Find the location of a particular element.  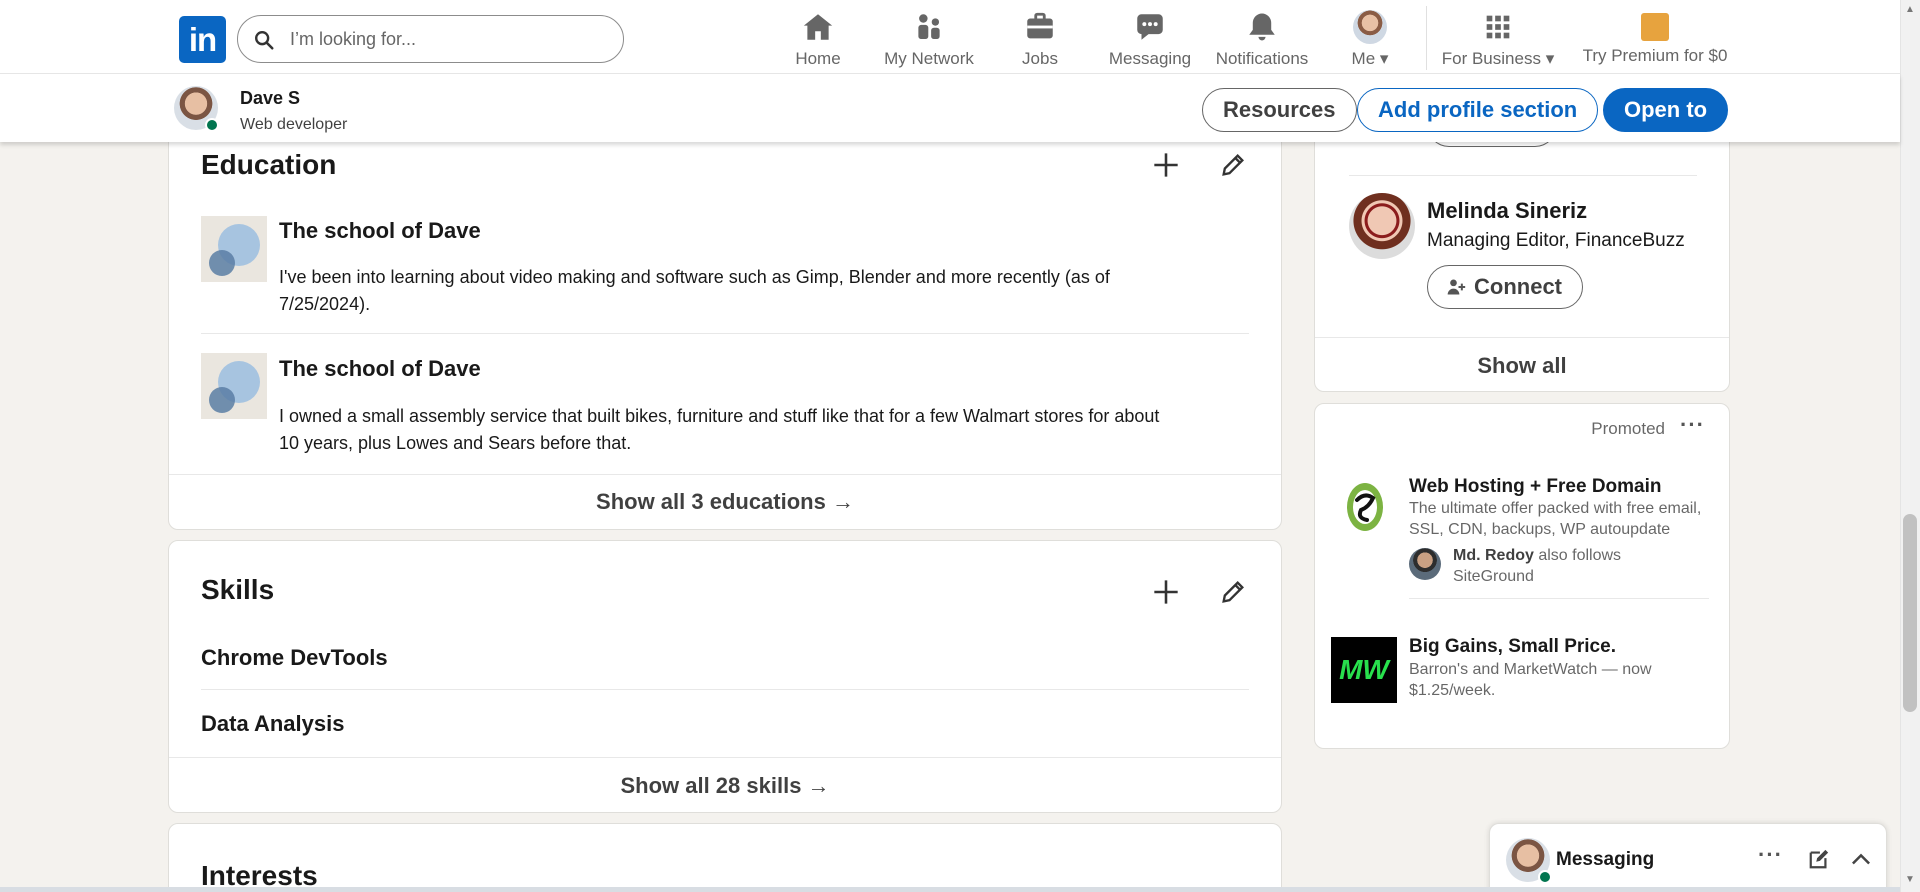

interests-card: Interests is located at coordinates (725, 857).